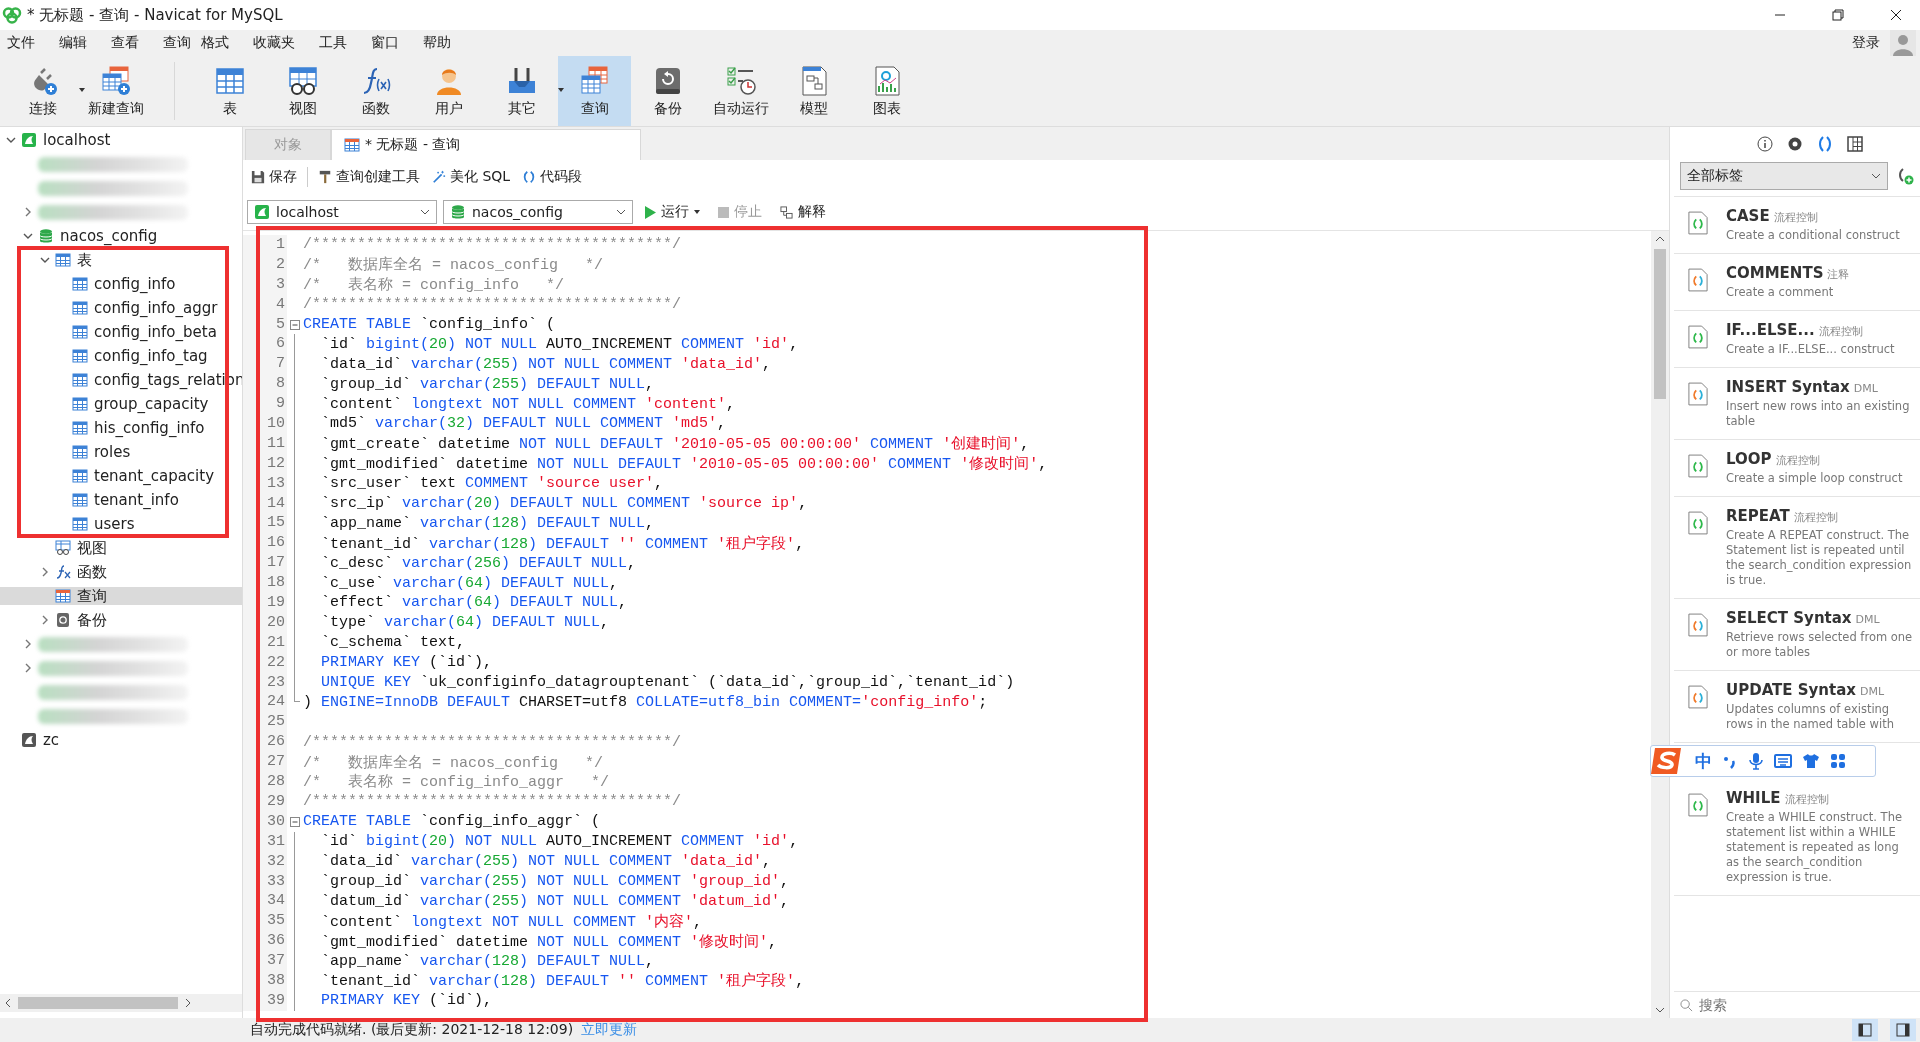  Describe the element at coordinates (521, 91) in the screenshot. I see `toolbar-button: 其它` at that location.